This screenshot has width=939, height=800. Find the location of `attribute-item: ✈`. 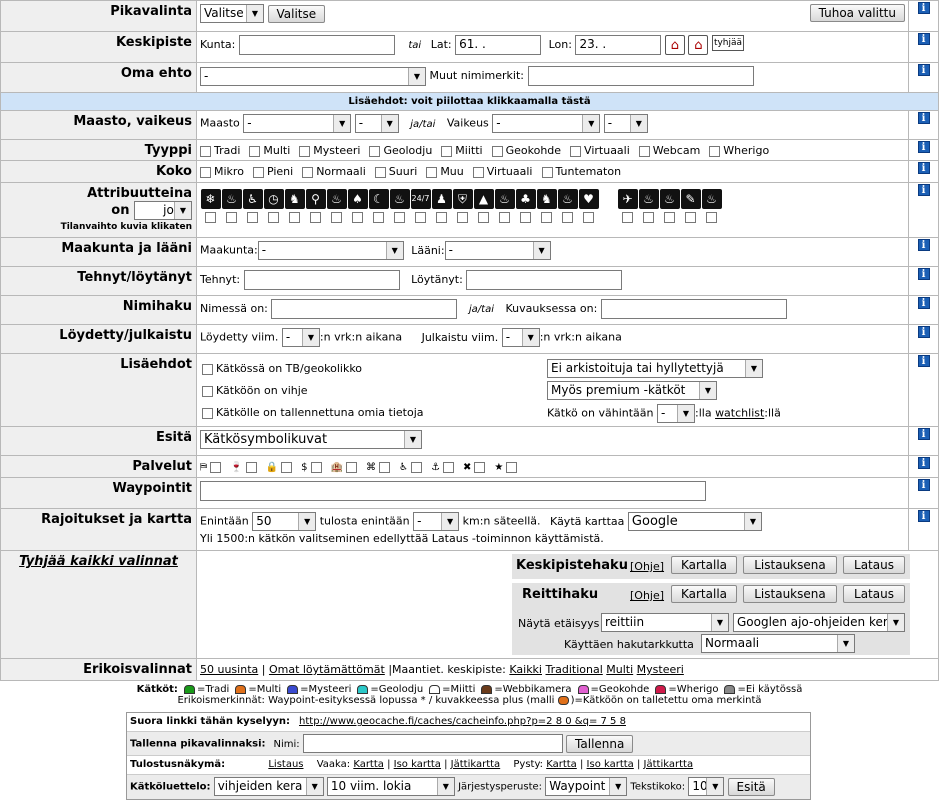

attribute-item: ✈ is located at coordinates (627, 206).